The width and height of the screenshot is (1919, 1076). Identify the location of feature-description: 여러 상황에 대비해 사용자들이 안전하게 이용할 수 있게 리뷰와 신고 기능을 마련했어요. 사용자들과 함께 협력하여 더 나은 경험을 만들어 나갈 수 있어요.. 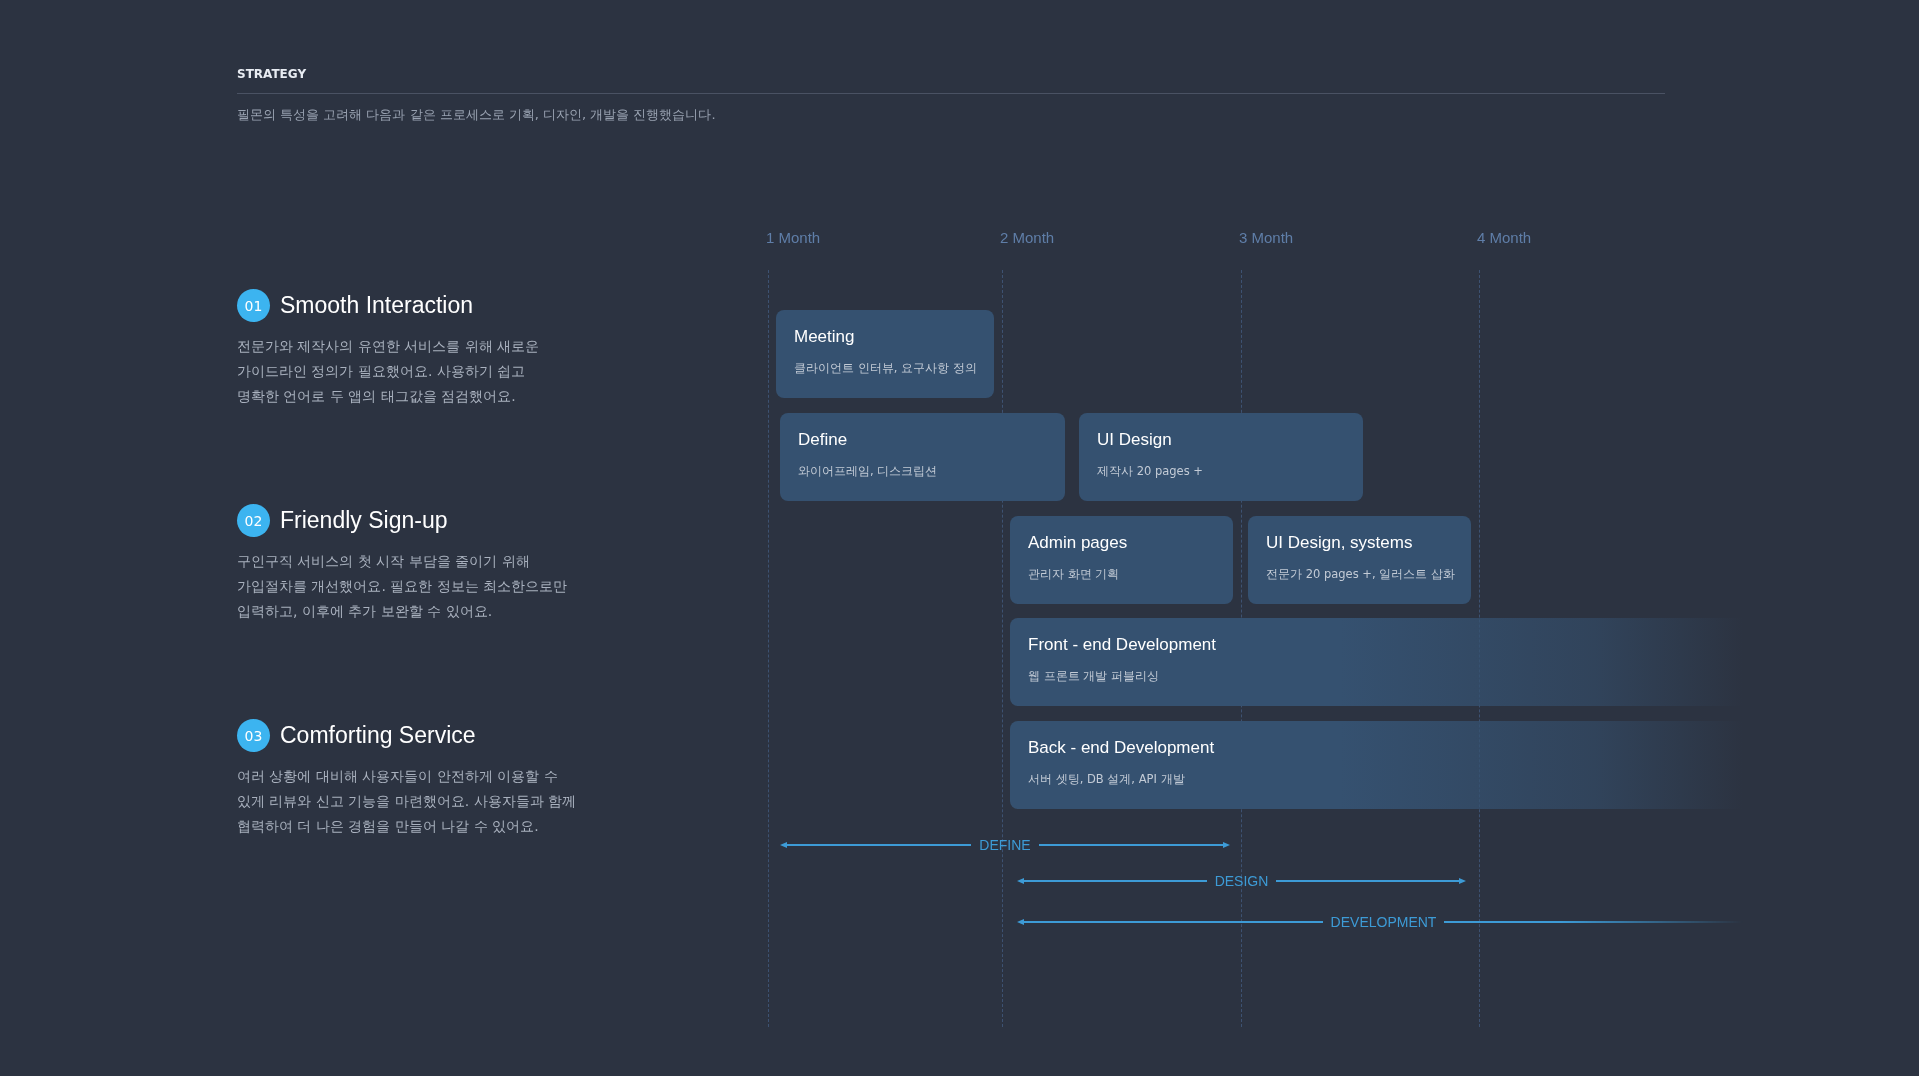
(407, 801).